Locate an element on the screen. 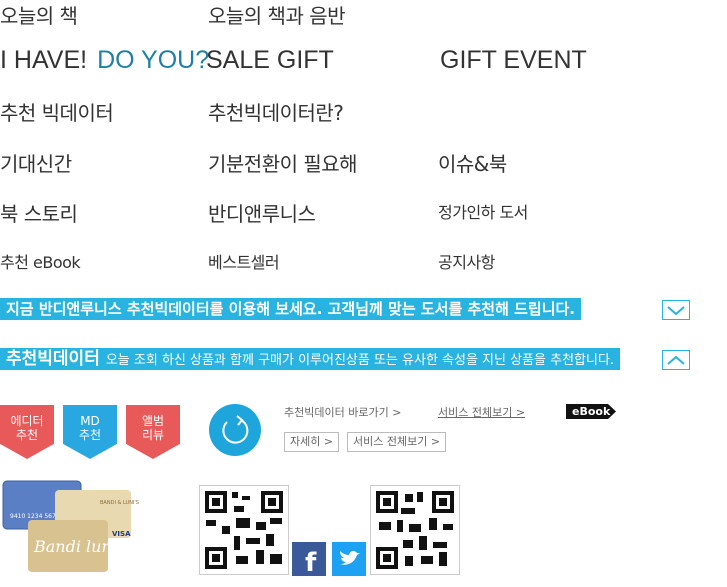 The image size is (727, 587). menu-notice: 공지사항 is located at coordinates (466, 261).